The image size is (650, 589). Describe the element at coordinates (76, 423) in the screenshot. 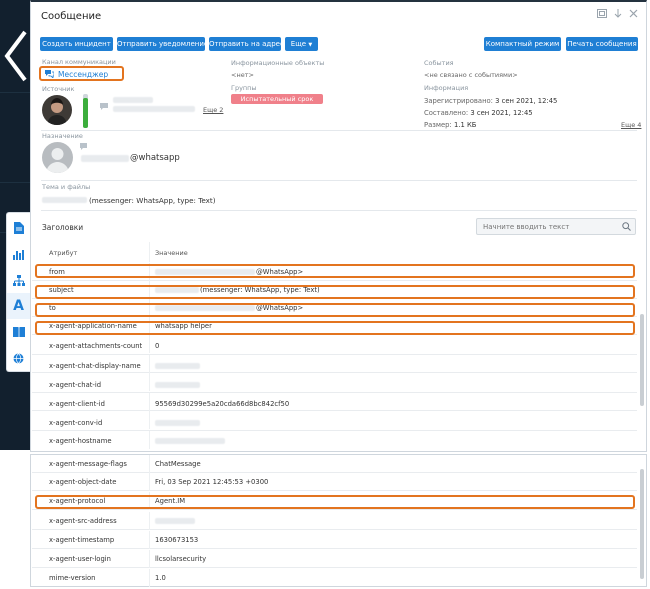

I see `row-attribute: x-agent-conv-id` at that location.